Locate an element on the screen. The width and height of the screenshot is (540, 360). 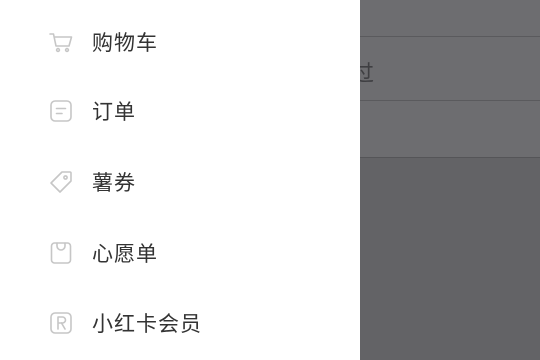
coupon-tag-icon is located at coordinates (61, 182).